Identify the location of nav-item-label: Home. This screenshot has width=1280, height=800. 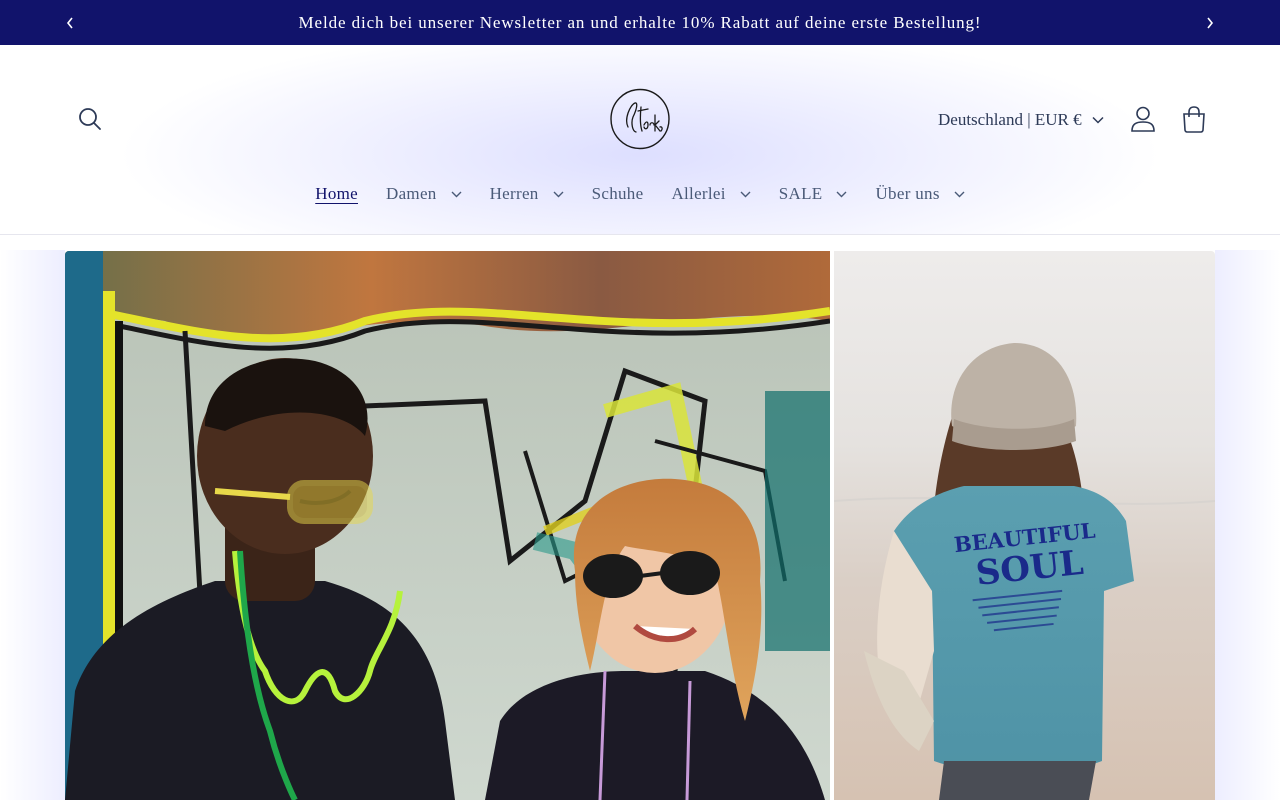
(336, 193).